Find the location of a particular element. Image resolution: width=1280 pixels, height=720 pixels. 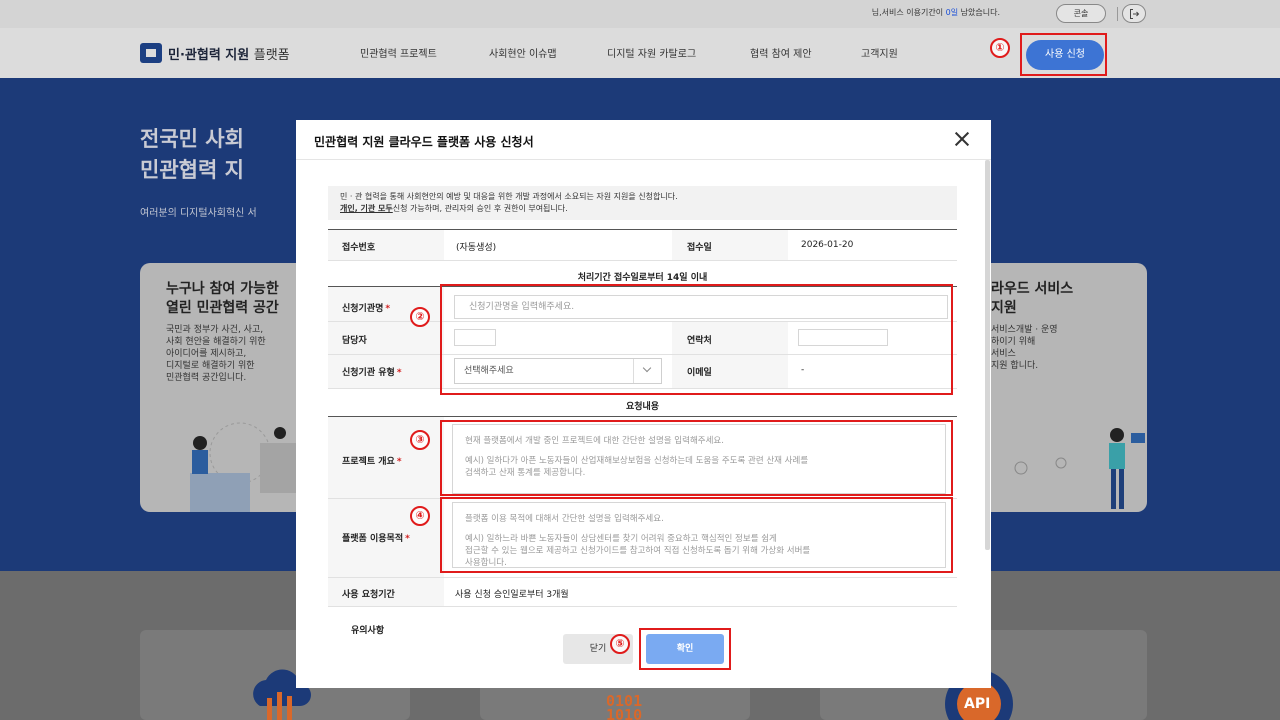

card-title: 라우드 서비스 지원 is located at coordinates (1032, 298).